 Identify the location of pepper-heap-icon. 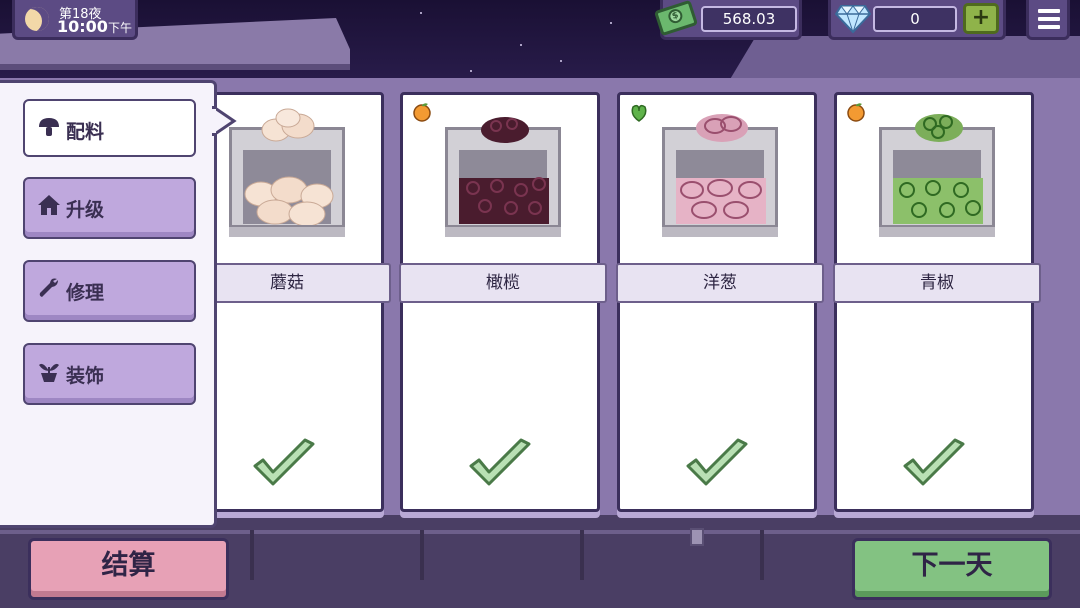
(939, 128).